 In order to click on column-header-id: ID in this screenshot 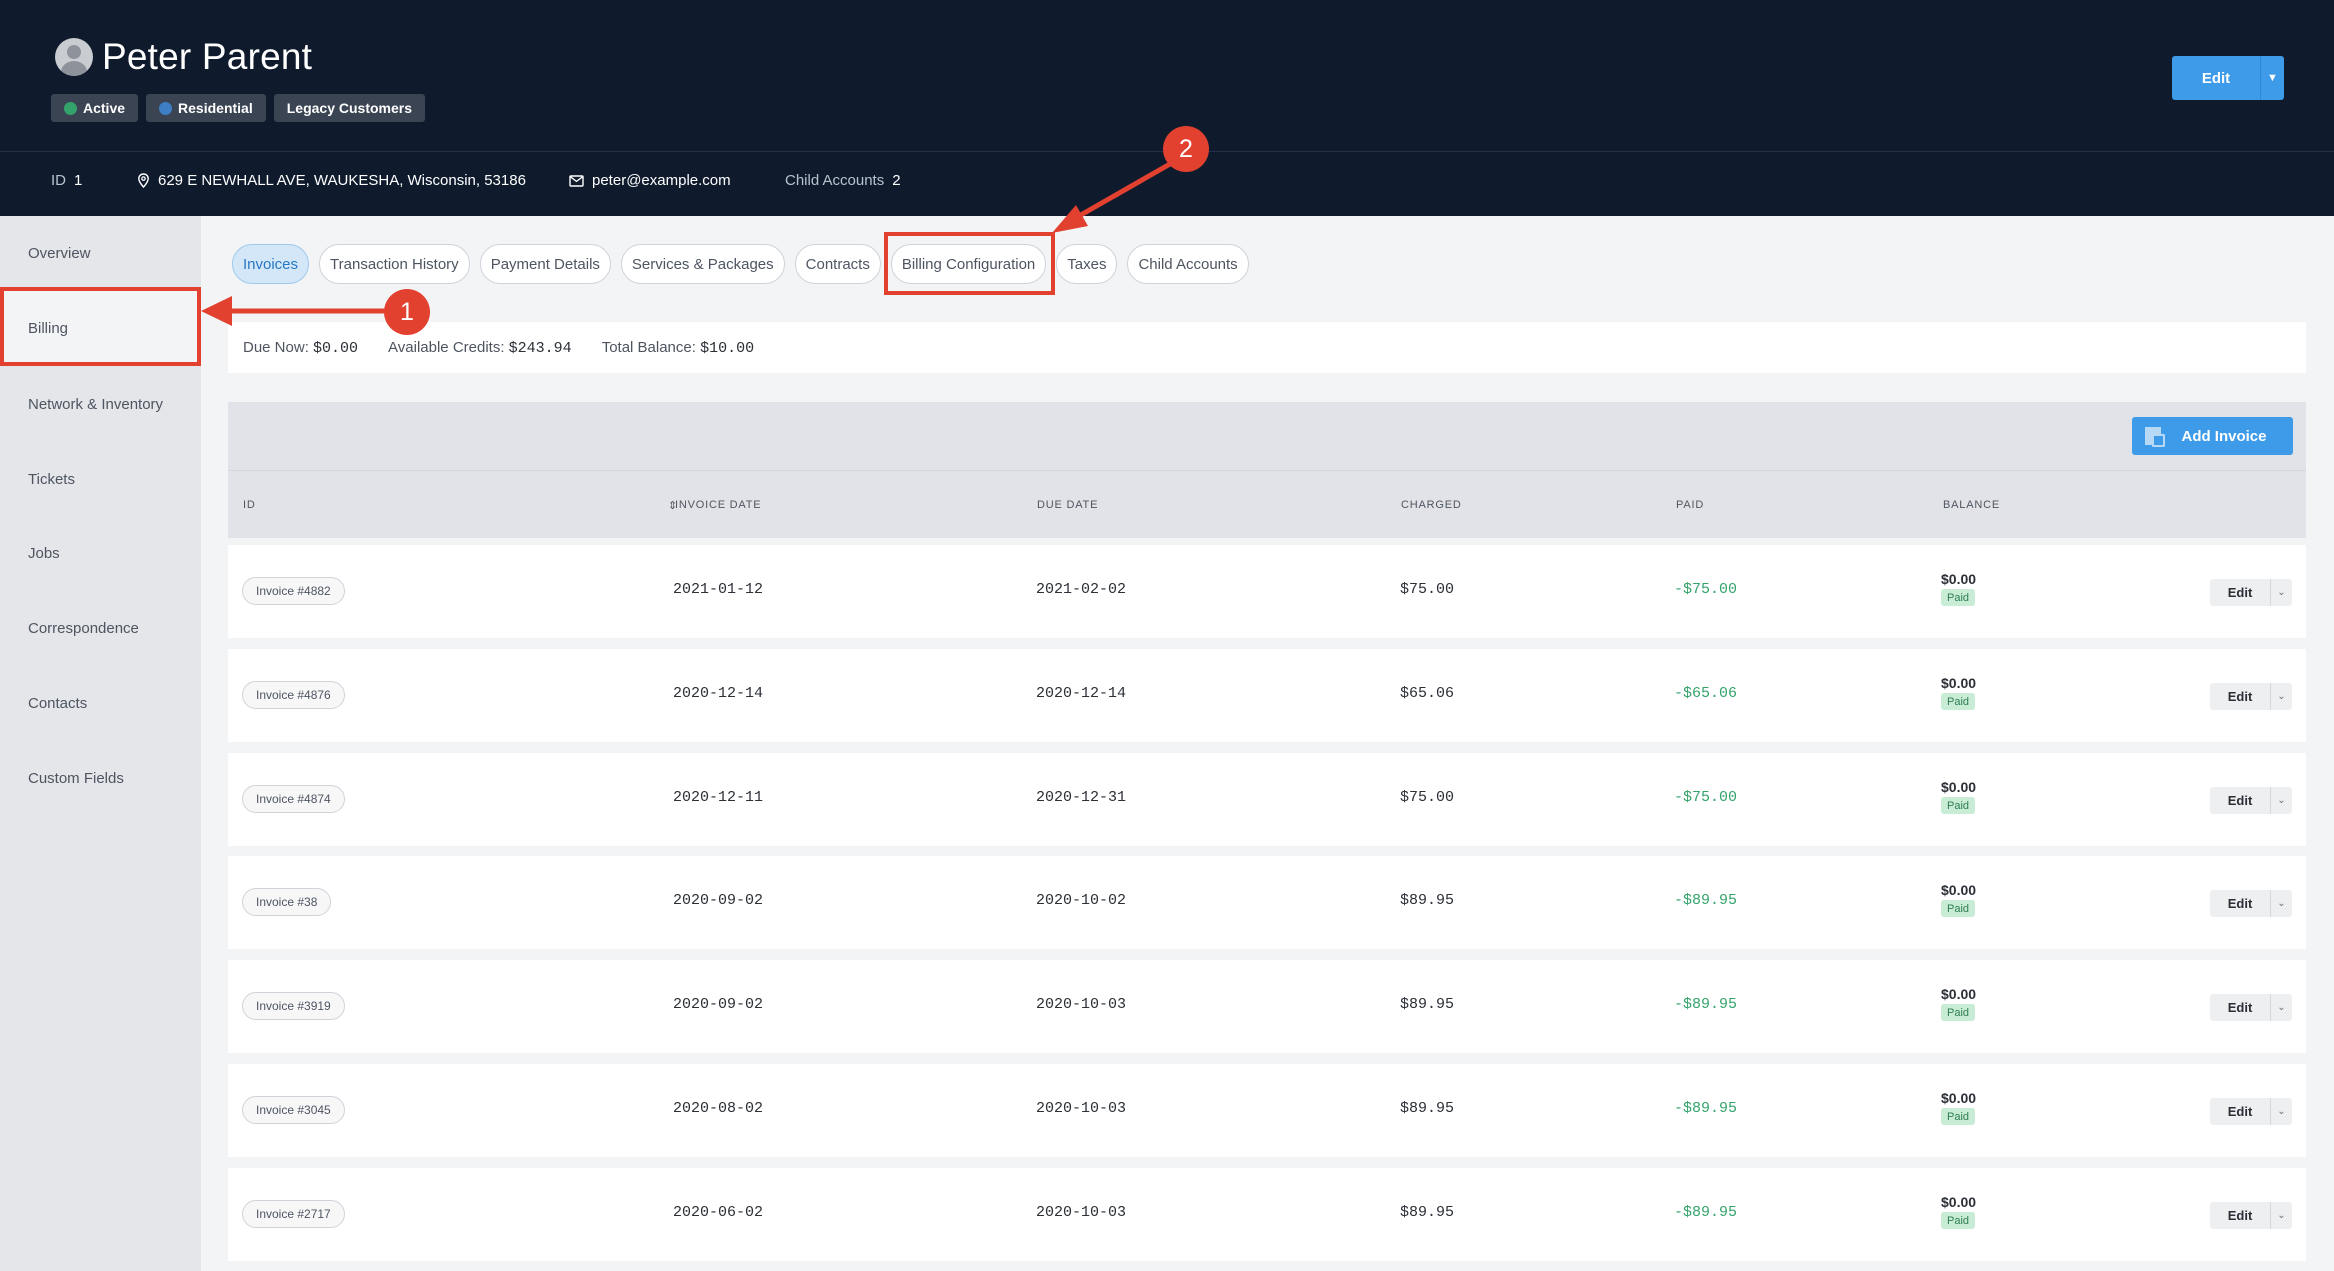, I will do `click(249, 505)`.